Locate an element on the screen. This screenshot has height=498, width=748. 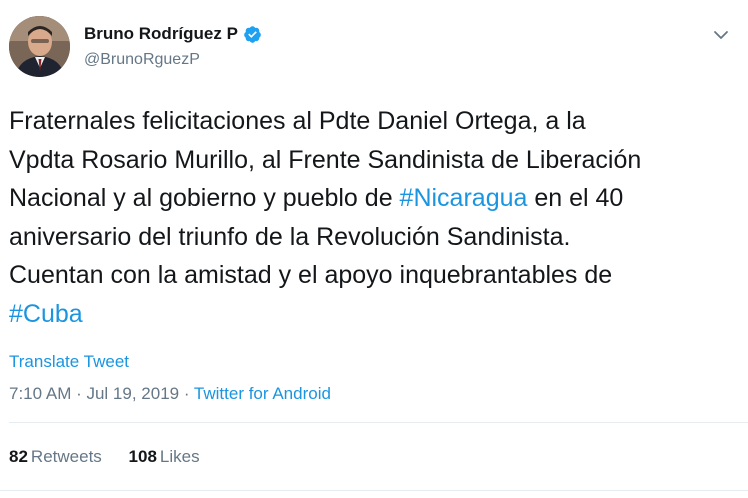
translate-tweet-link: Translate Tweet is located at coordinates (69, 362).